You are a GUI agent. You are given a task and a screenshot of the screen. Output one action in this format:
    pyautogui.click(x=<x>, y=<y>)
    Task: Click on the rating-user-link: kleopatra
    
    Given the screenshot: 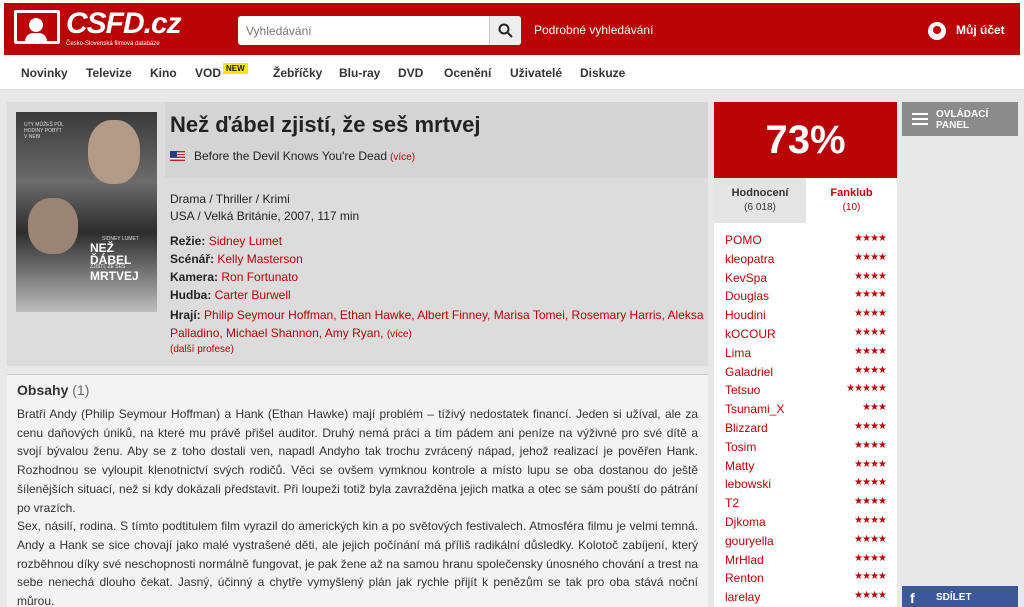 What is the action you would take?
    pyautogui.click(x=749, y=259)
    